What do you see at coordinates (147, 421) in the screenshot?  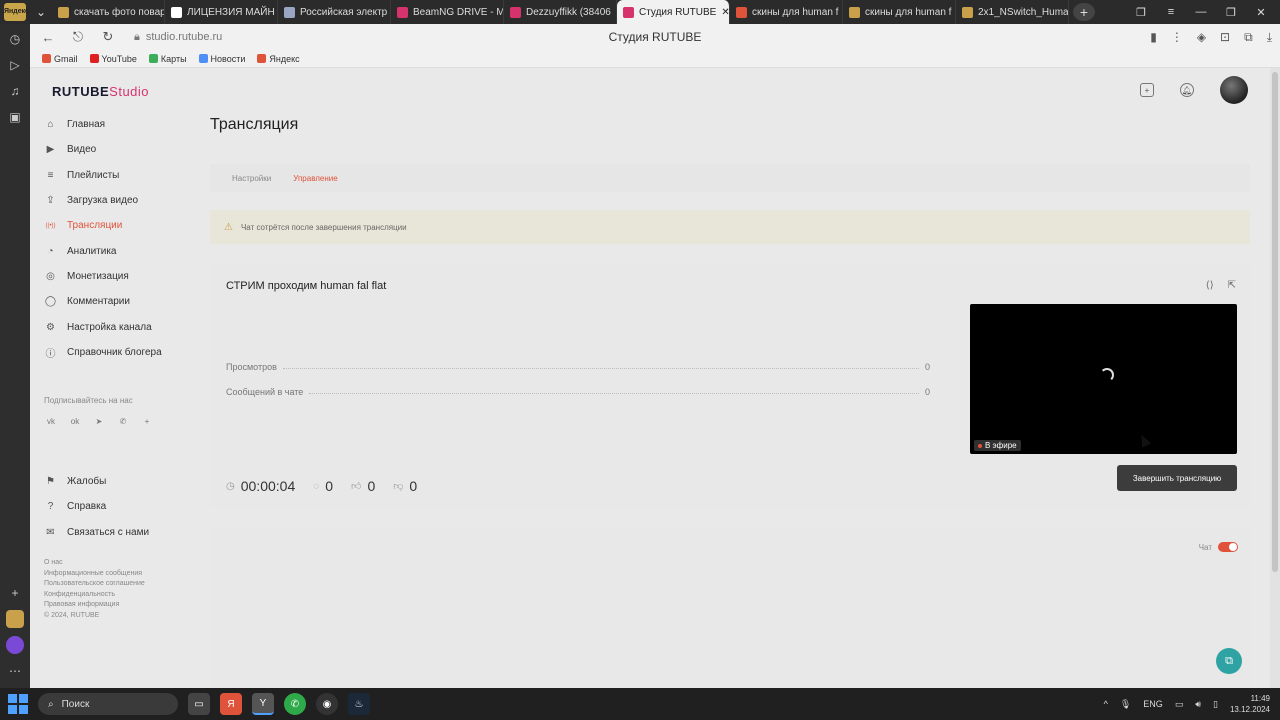 I see `plus-icon: +` at bounding box center [147, 421].